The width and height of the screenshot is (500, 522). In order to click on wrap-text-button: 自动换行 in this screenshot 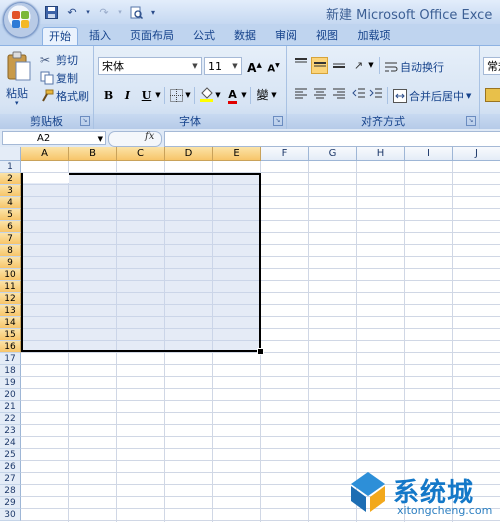, I will do `click(414, 66)`.